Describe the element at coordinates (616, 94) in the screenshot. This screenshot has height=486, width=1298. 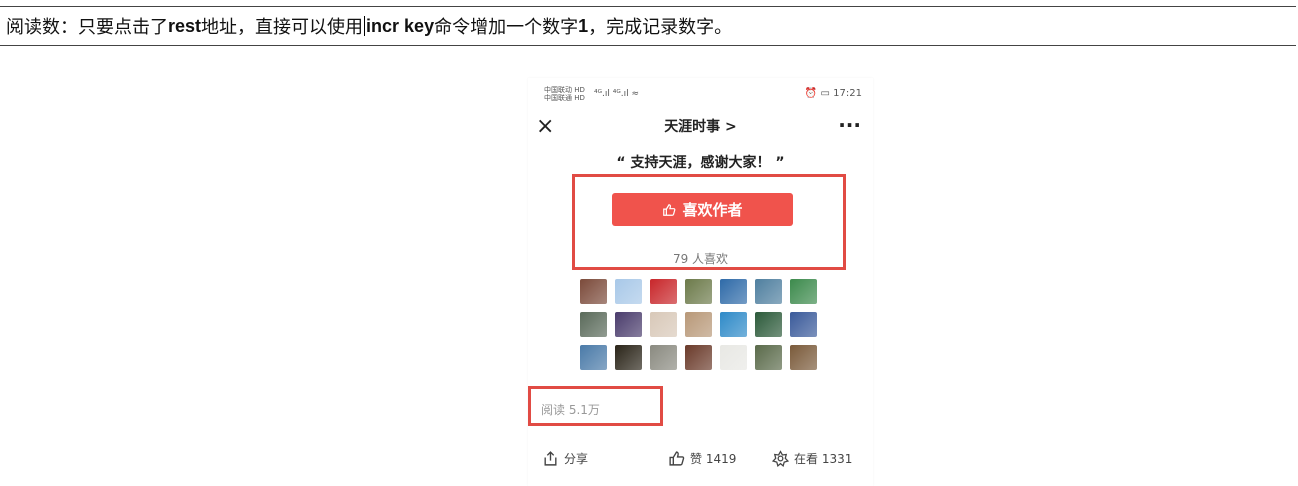
I see `signal-icons: ⁴ᴳ.ıl ⁴ᴳ.ıl ≈` at that location.